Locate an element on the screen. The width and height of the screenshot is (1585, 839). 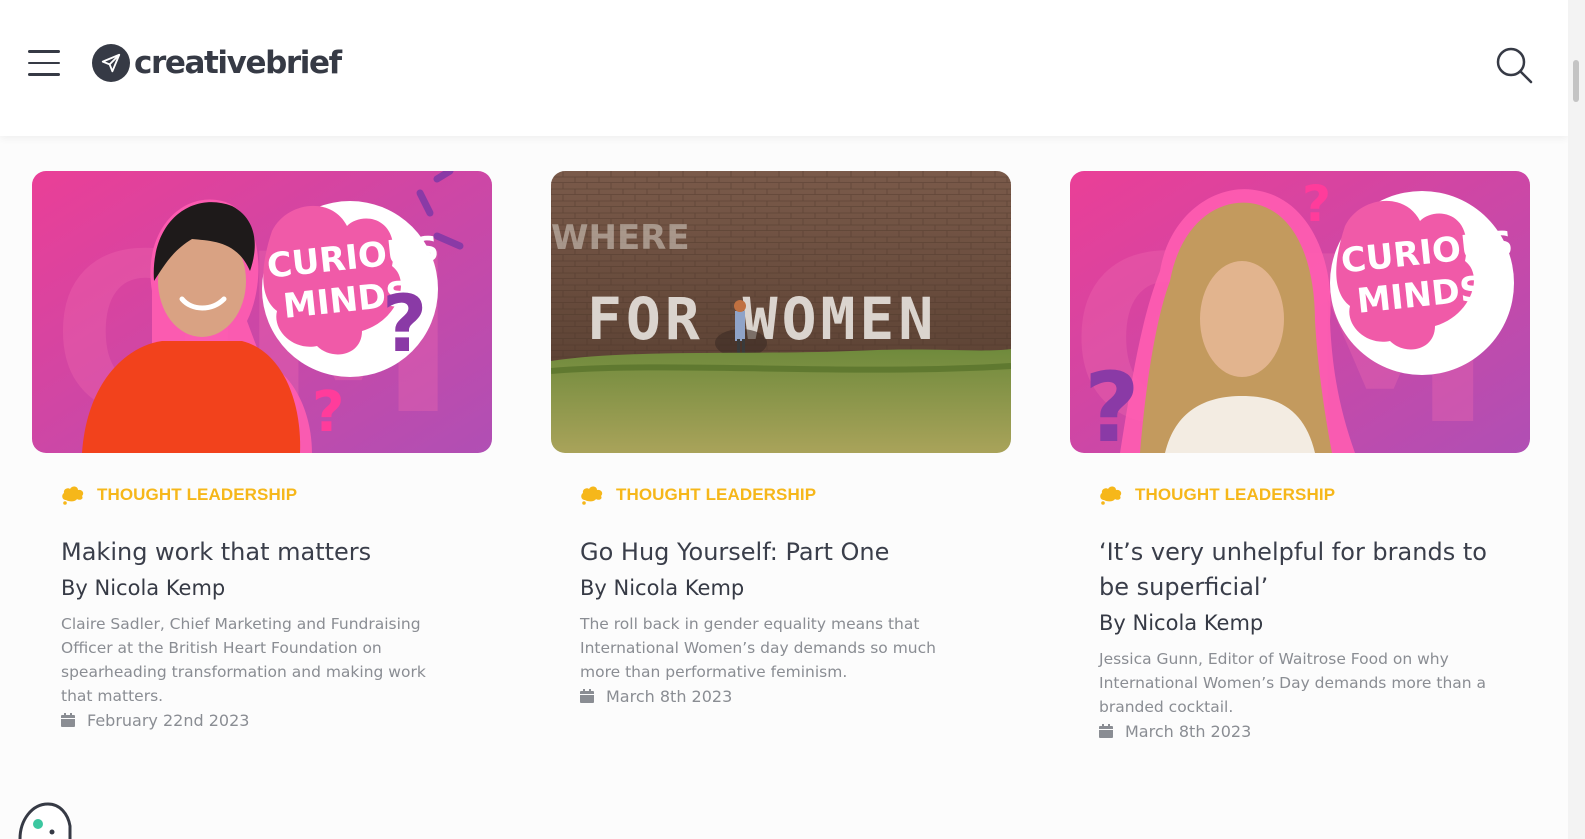
article-date-row: February 22nd 2023 is located at coordinates (276, 720).